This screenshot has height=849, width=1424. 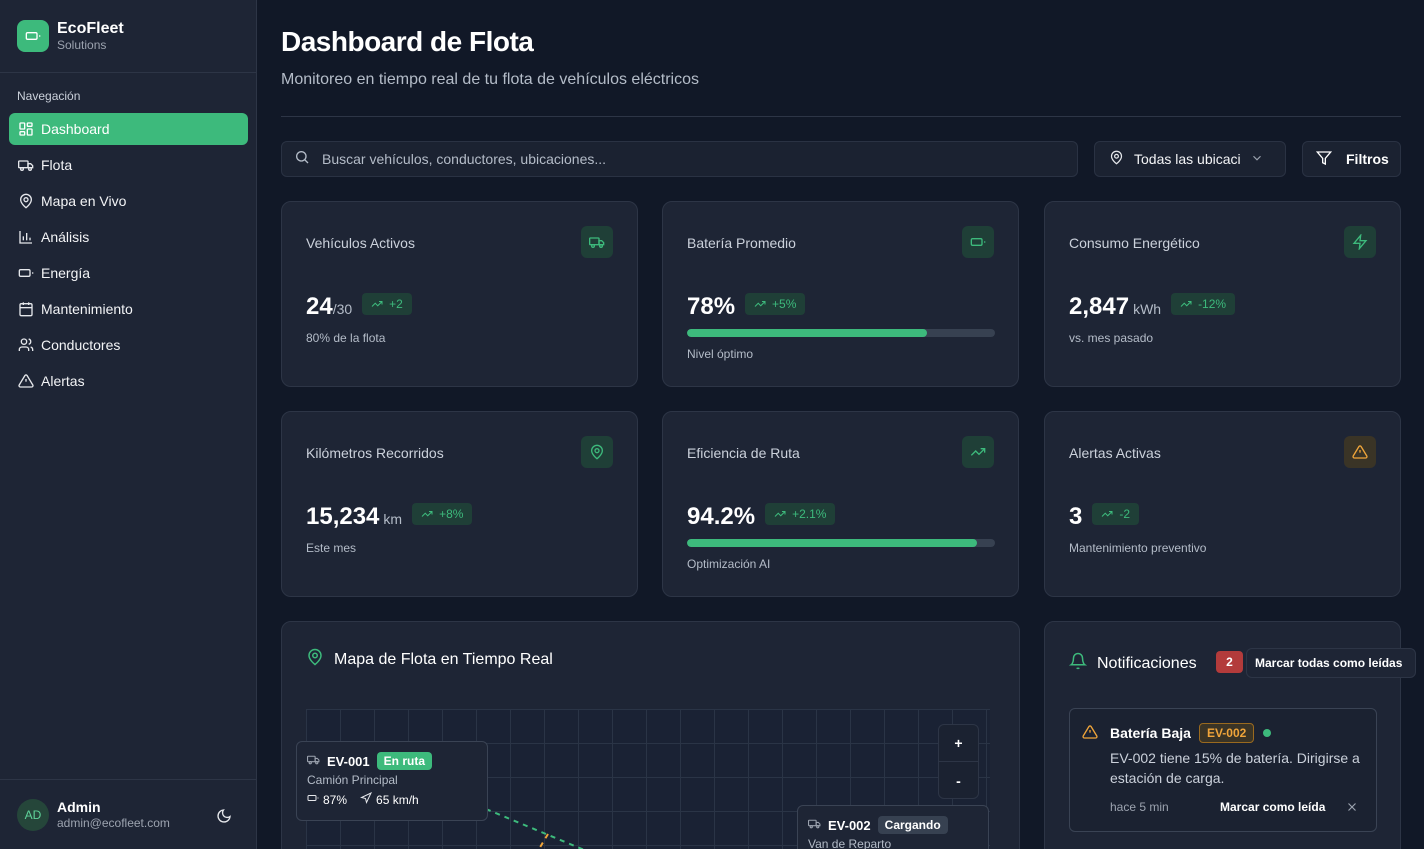 What do you see at coordinates (672, 159) in the screenshot?
I see `search-input` at bounding box center [672, 159].